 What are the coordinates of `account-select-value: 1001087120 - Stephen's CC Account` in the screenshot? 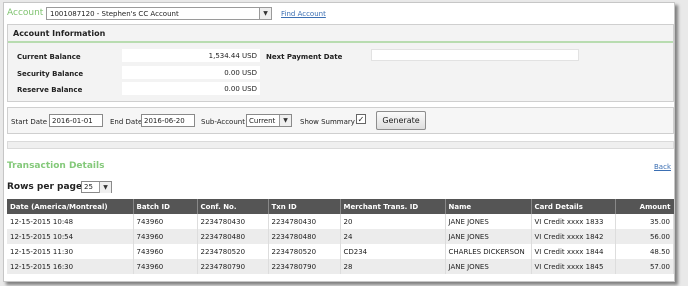 It's located at (114, 14).